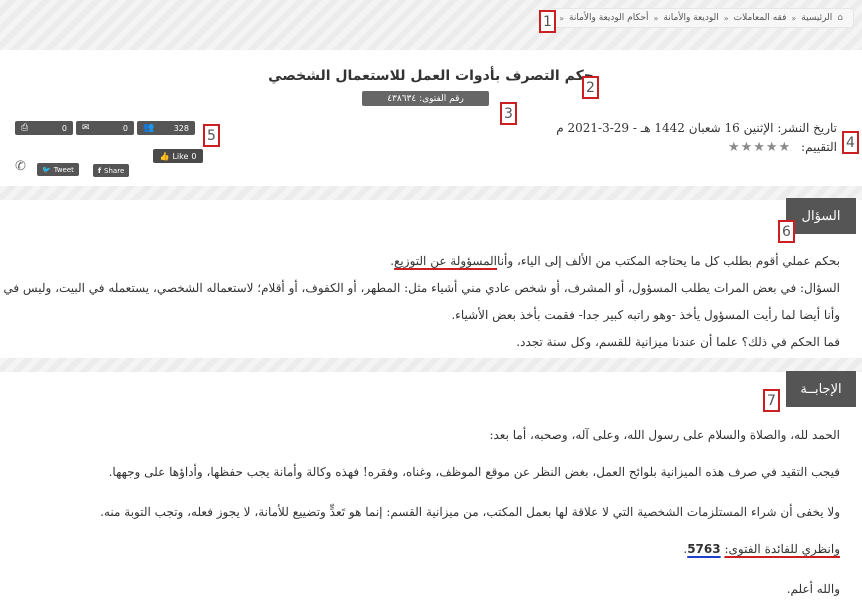 The image size is (862, 605). Describe the element at coordinates (125, 128) in the screenshot. I see `email-count: 0` at that location.